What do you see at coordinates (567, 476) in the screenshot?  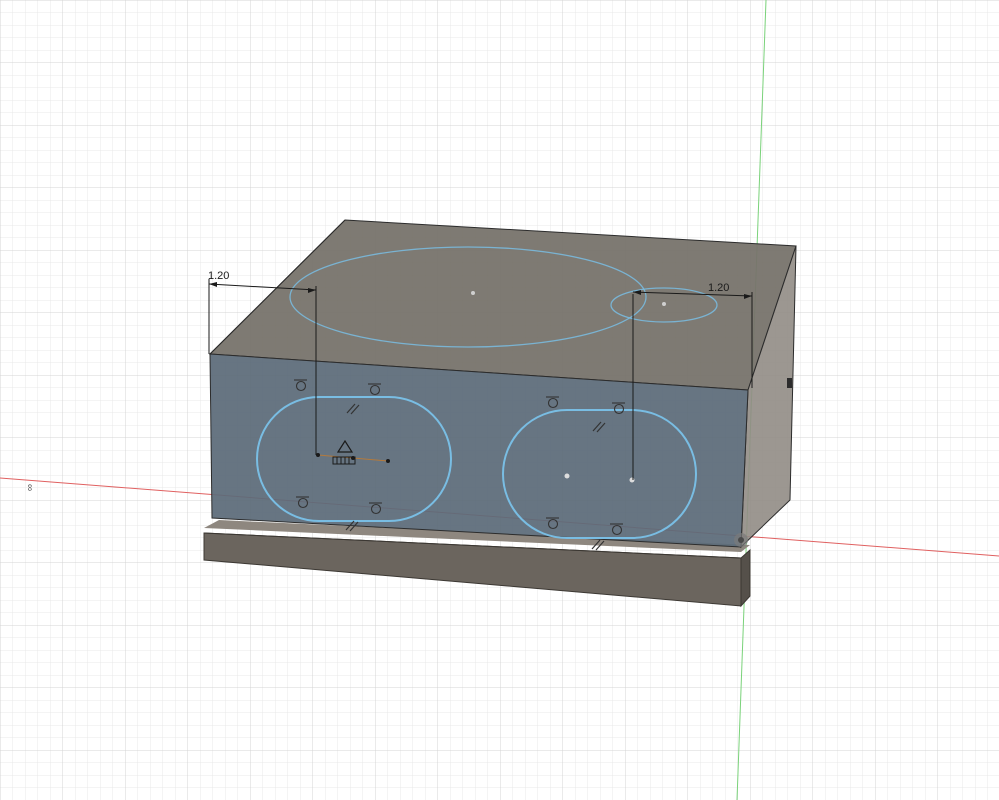 I see `right-slot-point-a` at bounding box center [567, 476].